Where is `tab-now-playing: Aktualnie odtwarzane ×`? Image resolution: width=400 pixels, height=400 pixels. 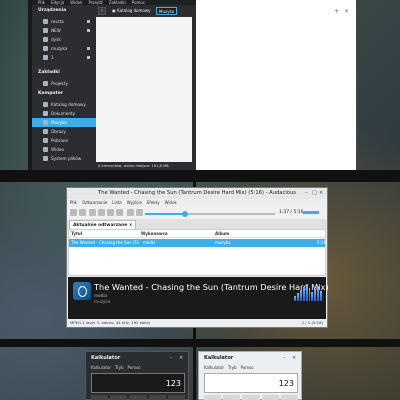
tab-now-playing: Aktualnie odtwarzane × is located at coordinates (103, 224).